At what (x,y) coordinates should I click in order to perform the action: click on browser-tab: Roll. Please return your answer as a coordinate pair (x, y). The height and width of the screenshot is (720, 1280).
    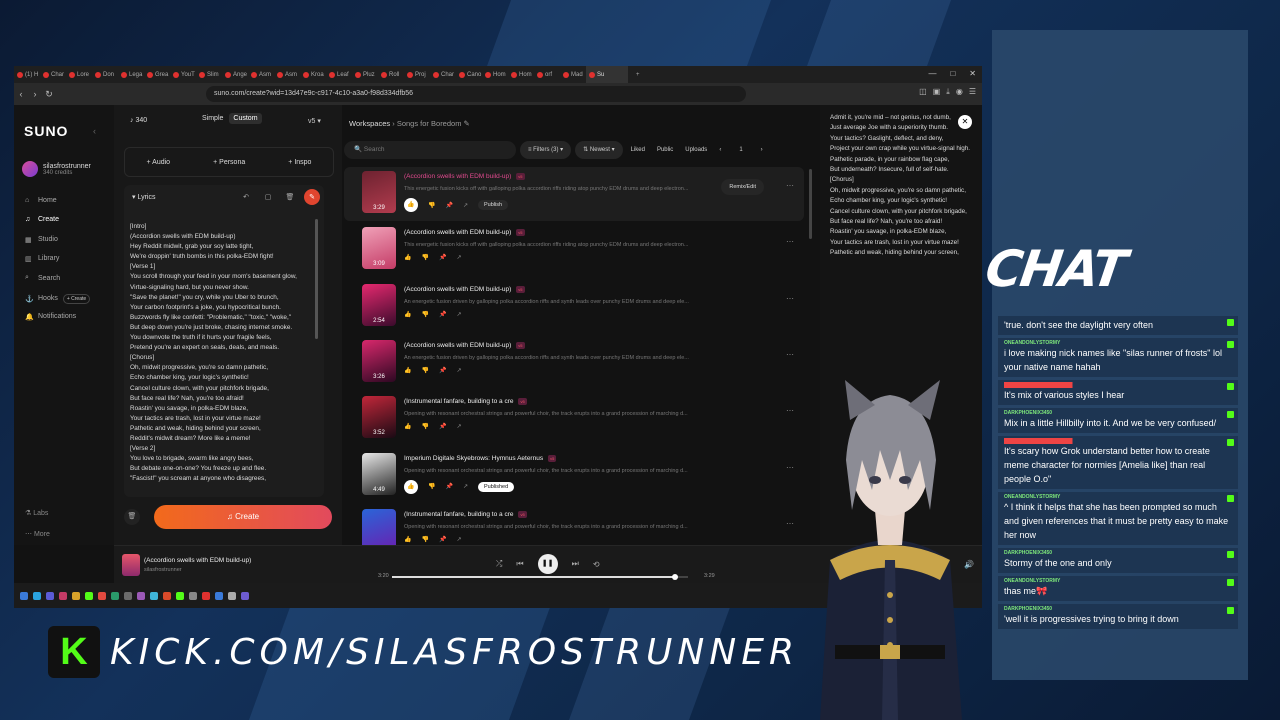
    Looking at the image, I should click on (391, 74).